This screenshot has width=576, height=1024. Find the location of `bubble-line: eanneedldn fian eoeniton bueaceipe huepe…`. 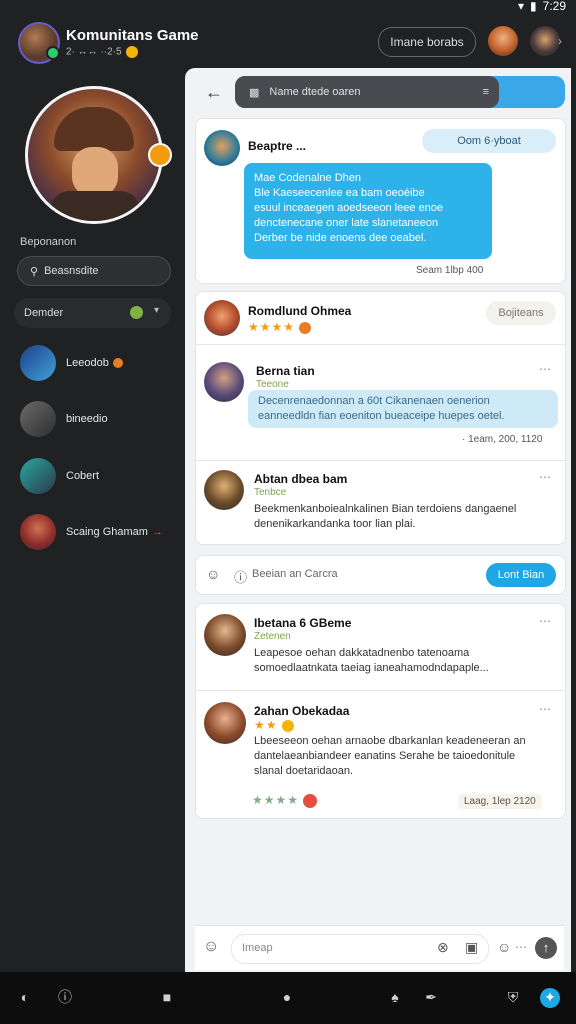

bubble-line: eanneedldn fian eoeniton bueaceipe huepe… is located at coordinates (381, 416).